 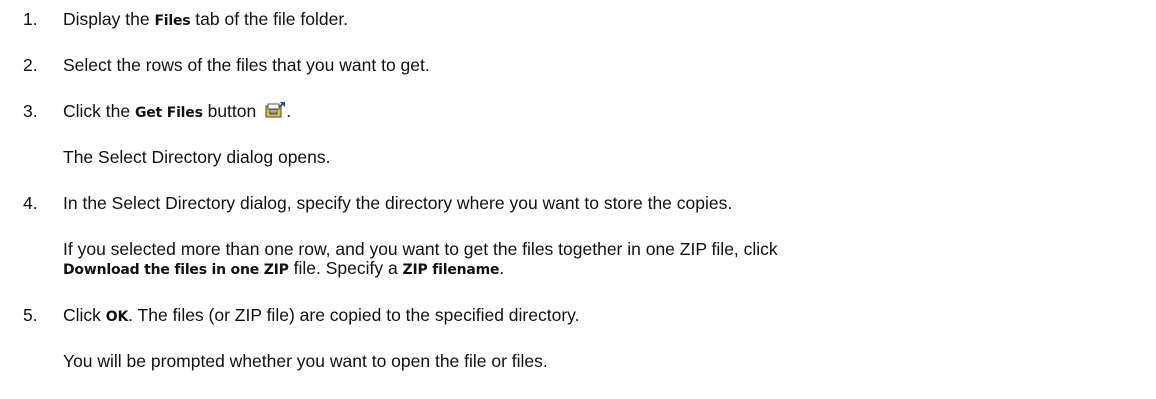 I want to click on step-1-pre: Display the, so click(x=109, y=19).